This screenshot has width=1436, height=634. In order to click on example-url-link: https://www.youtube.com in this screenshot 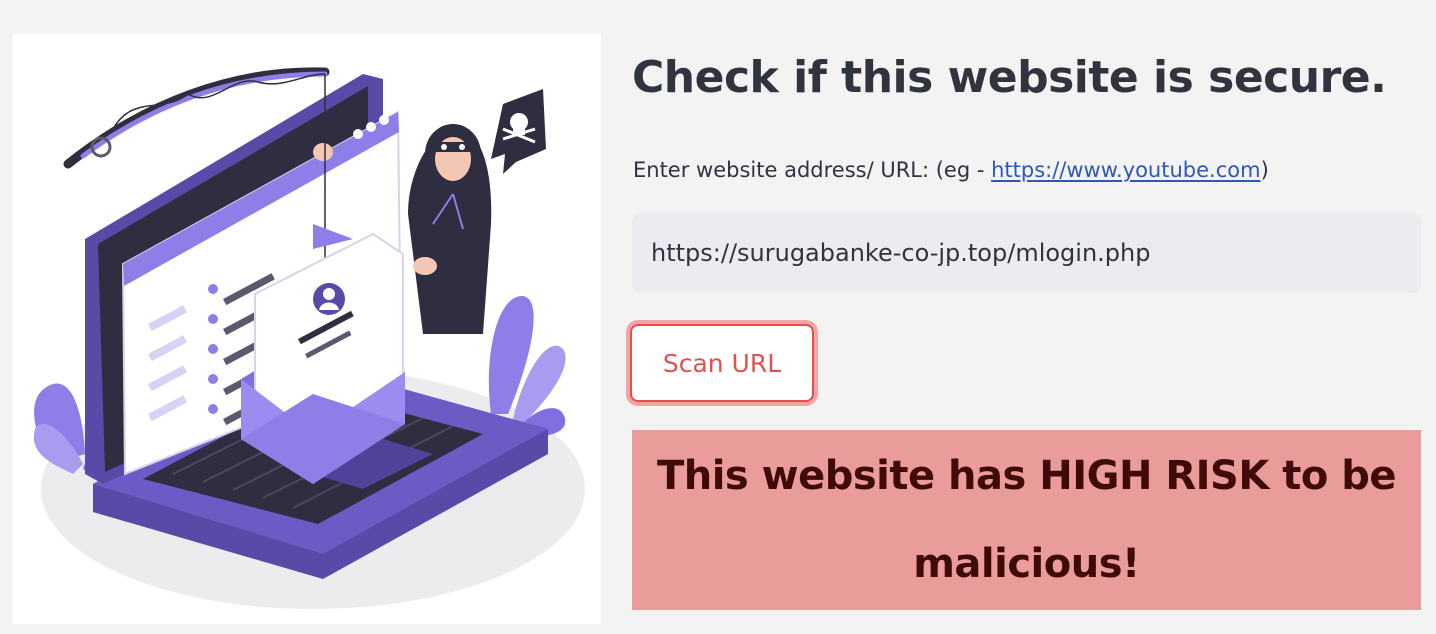, I will do `click(1125, 170)`.